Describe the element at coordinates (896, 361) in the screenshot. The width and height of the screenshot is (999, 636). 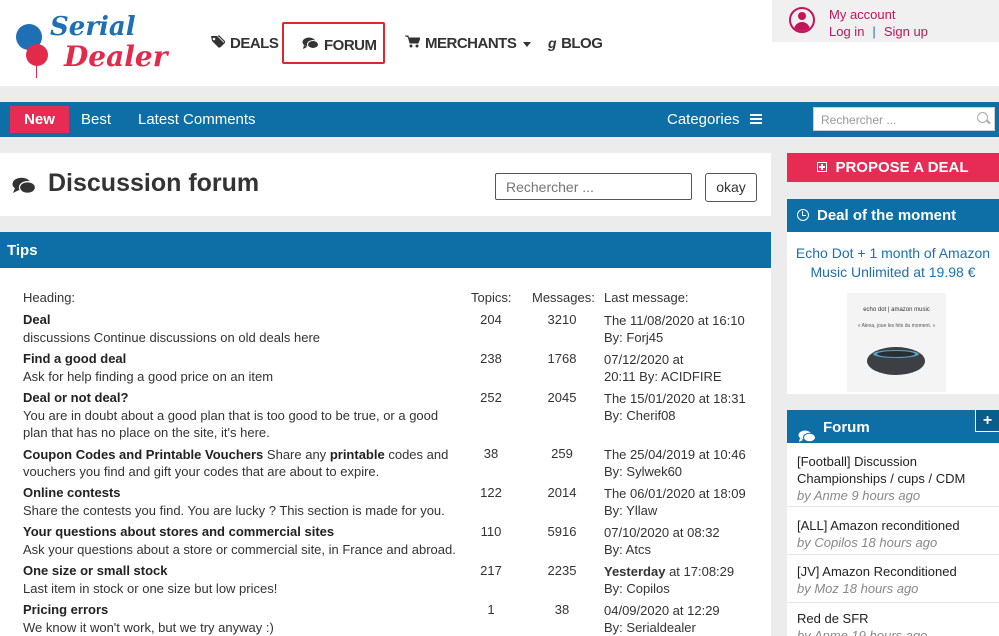
I see `echo-dot-speaker` at that location.